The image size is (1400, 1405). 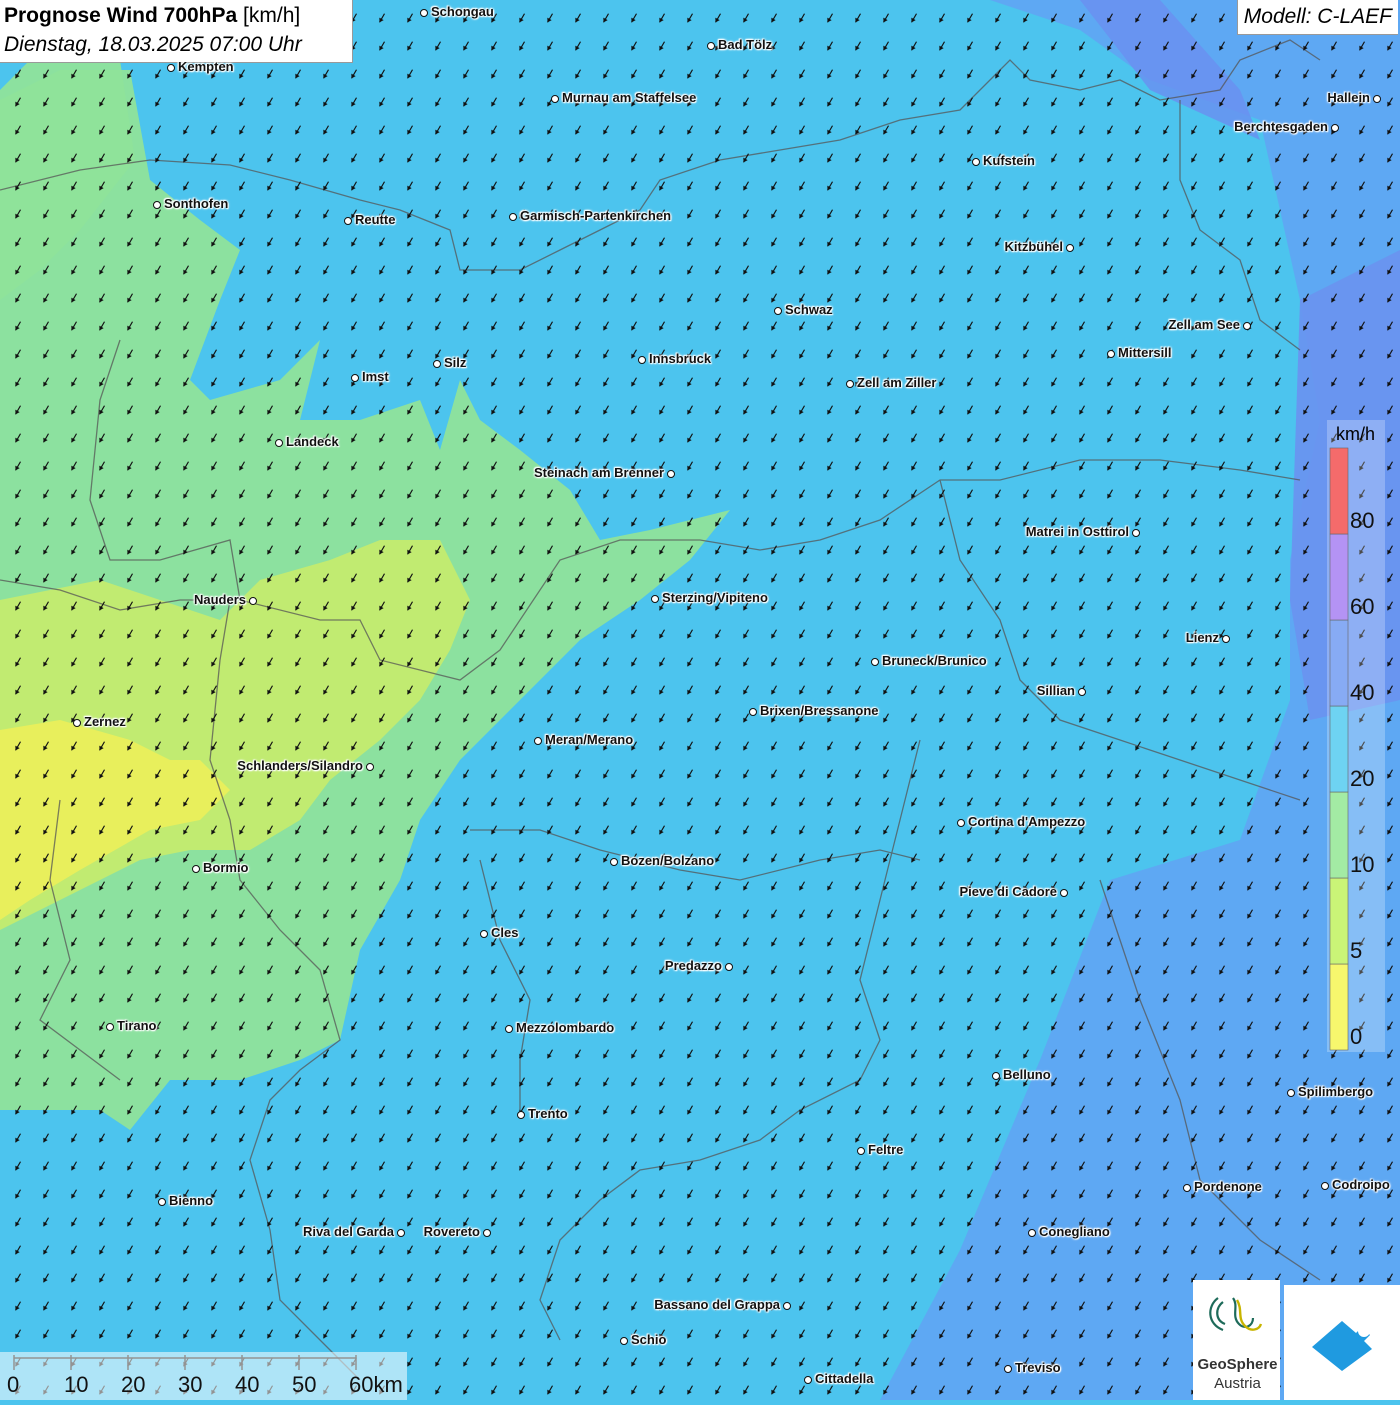 I want to click on city-label: Imst, so click(x=375, y=376).